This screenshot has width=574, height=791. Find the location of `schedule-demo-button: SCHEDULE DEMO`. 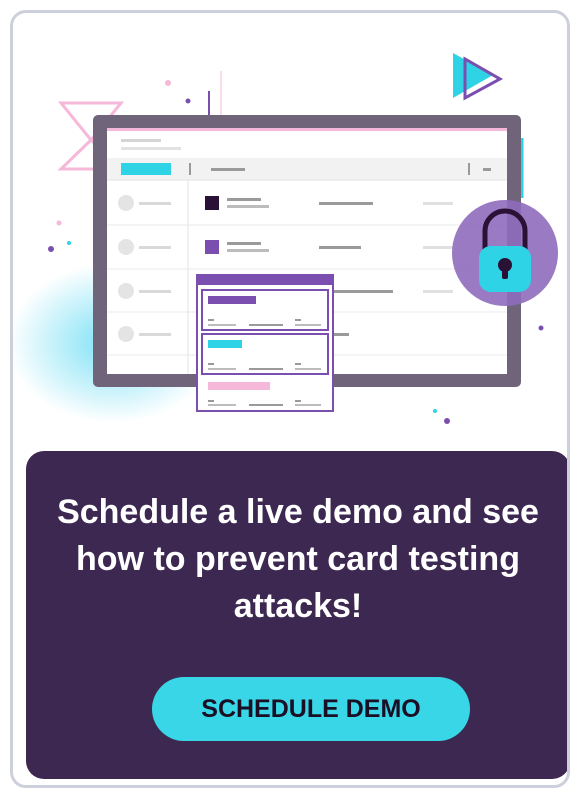

schedule-demo-button: SCHEDULE DEMO is located at coordinates (311, 709).